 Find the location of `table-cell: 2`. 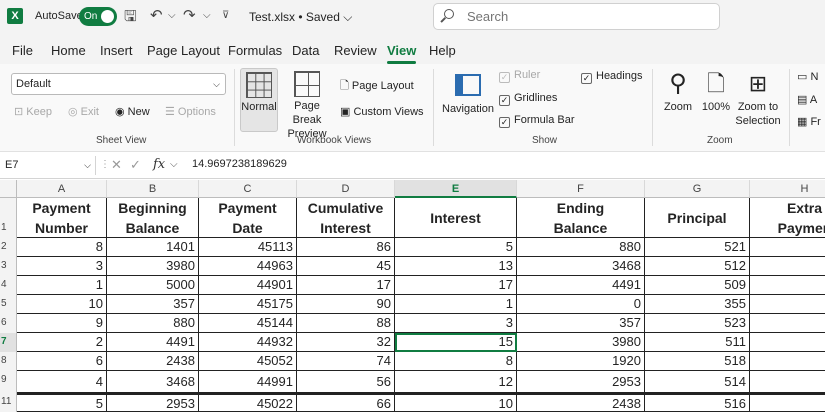

table-cell: 2 is located at coordinates (62, 342).